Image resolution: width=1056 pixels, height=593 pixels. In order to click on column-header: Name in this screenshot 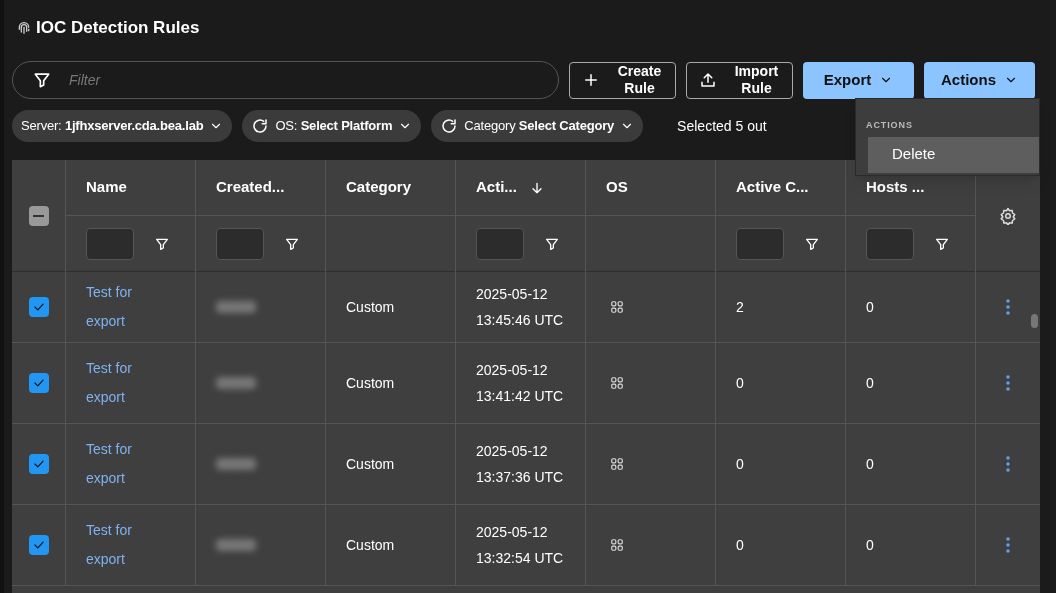, I will do `click(106, 187)`.